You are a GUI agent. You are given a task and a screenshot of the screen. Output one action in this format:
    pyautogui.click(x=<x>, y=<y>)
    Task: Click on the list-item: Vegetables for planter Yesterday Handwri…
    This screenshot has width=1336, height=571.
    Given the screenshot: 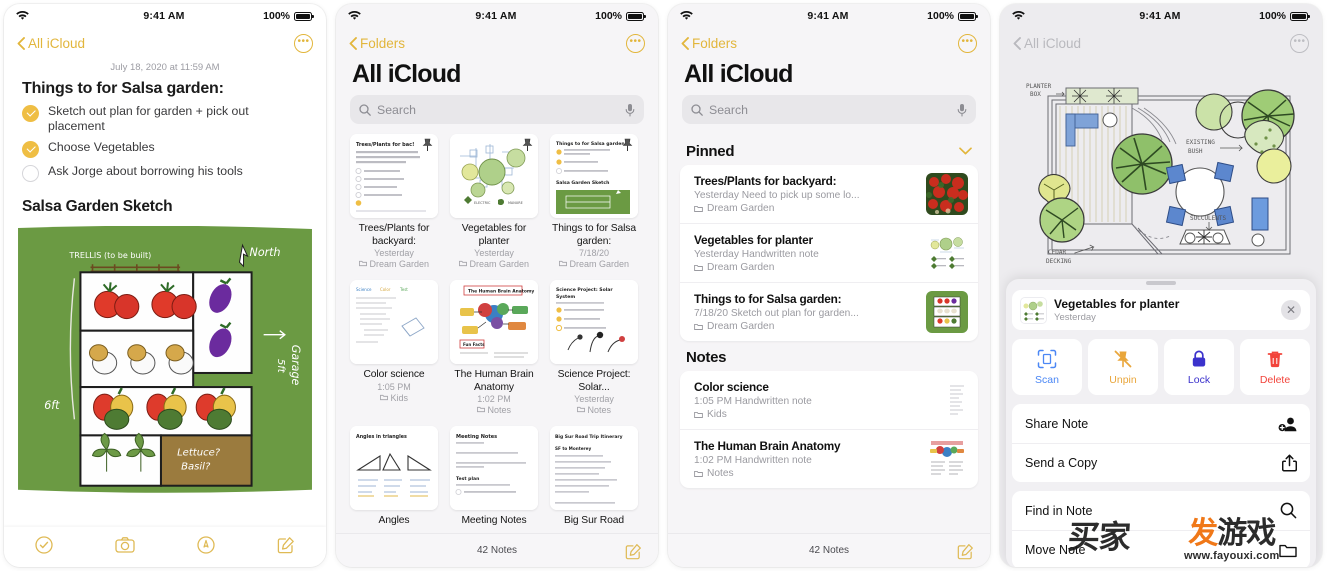 What is the action you would take?
    pyautogui.click(x=829, y=252)
    